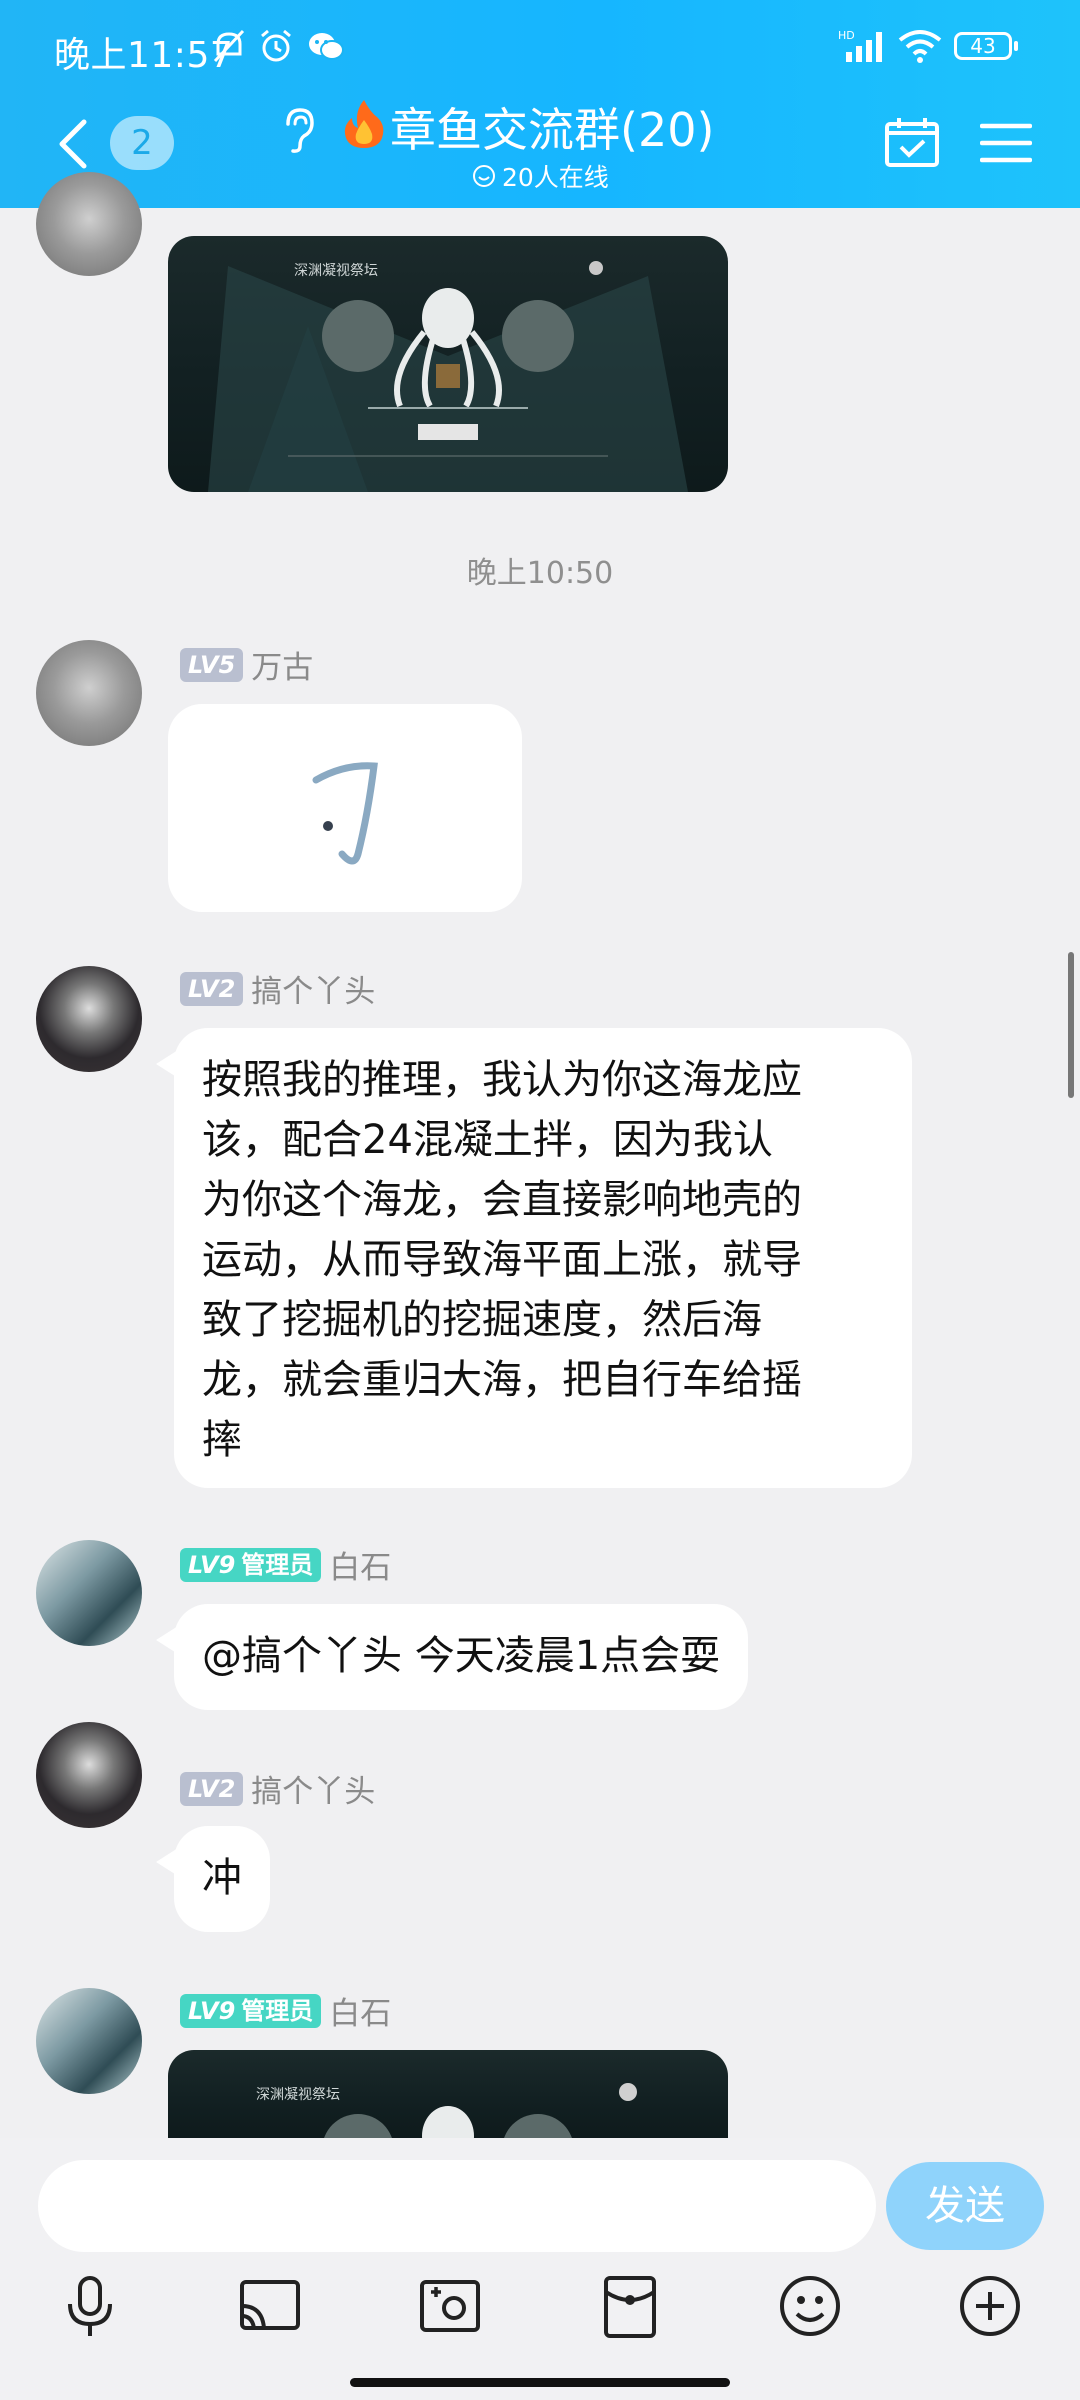 The width and height of the screenshot is (1080, 2400). Describe the element at coordinates (502, 1080) in the screenshot. I see `message-line: 按照我的推理，我认为你这海龙应` at that location.